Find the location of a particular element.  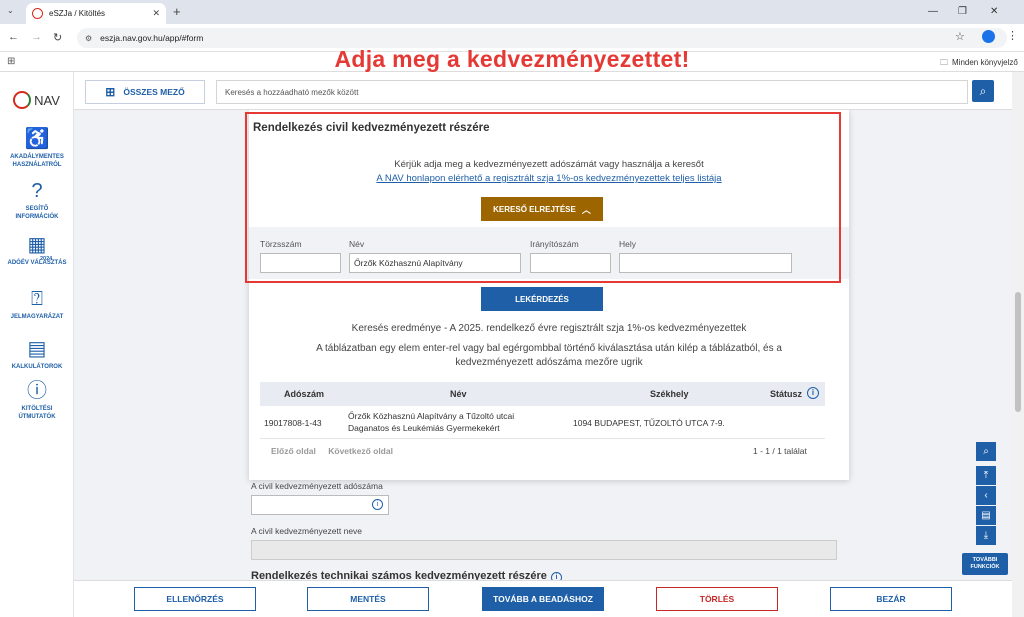

add-field-icon: ⊞ is located at coordinates (110, 92).